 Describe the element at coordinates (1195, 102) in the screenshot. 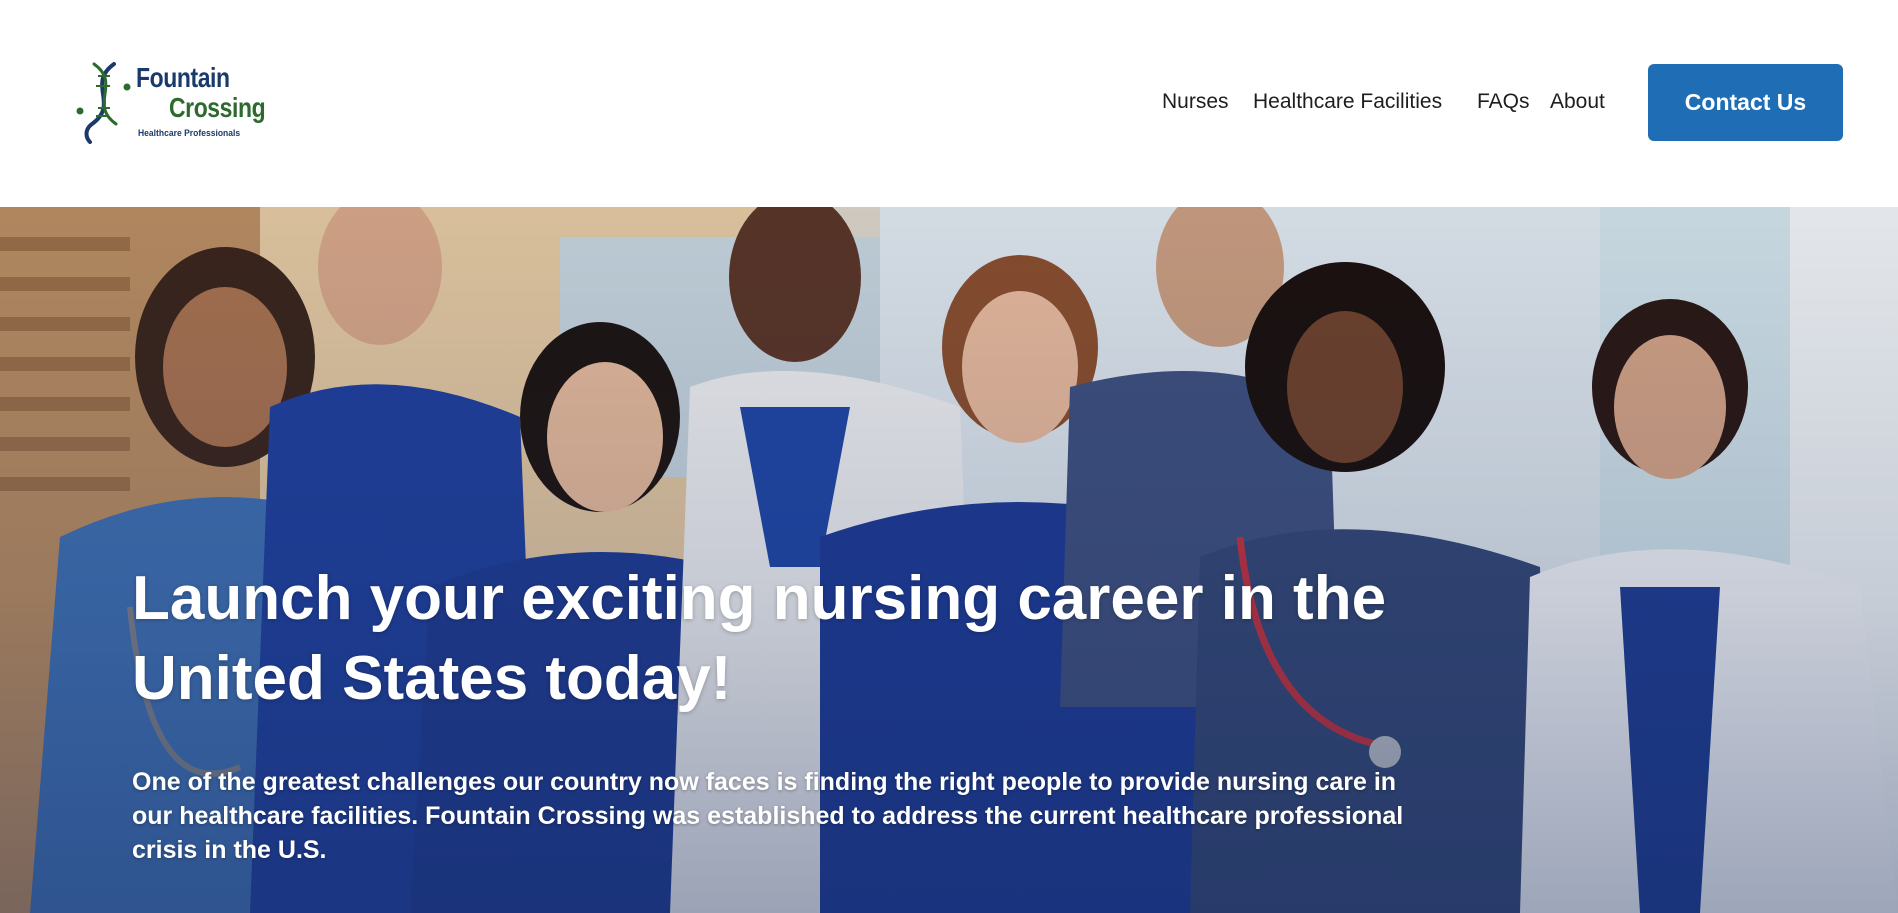

I see `nav-item-nurses: Nurses` at that location.